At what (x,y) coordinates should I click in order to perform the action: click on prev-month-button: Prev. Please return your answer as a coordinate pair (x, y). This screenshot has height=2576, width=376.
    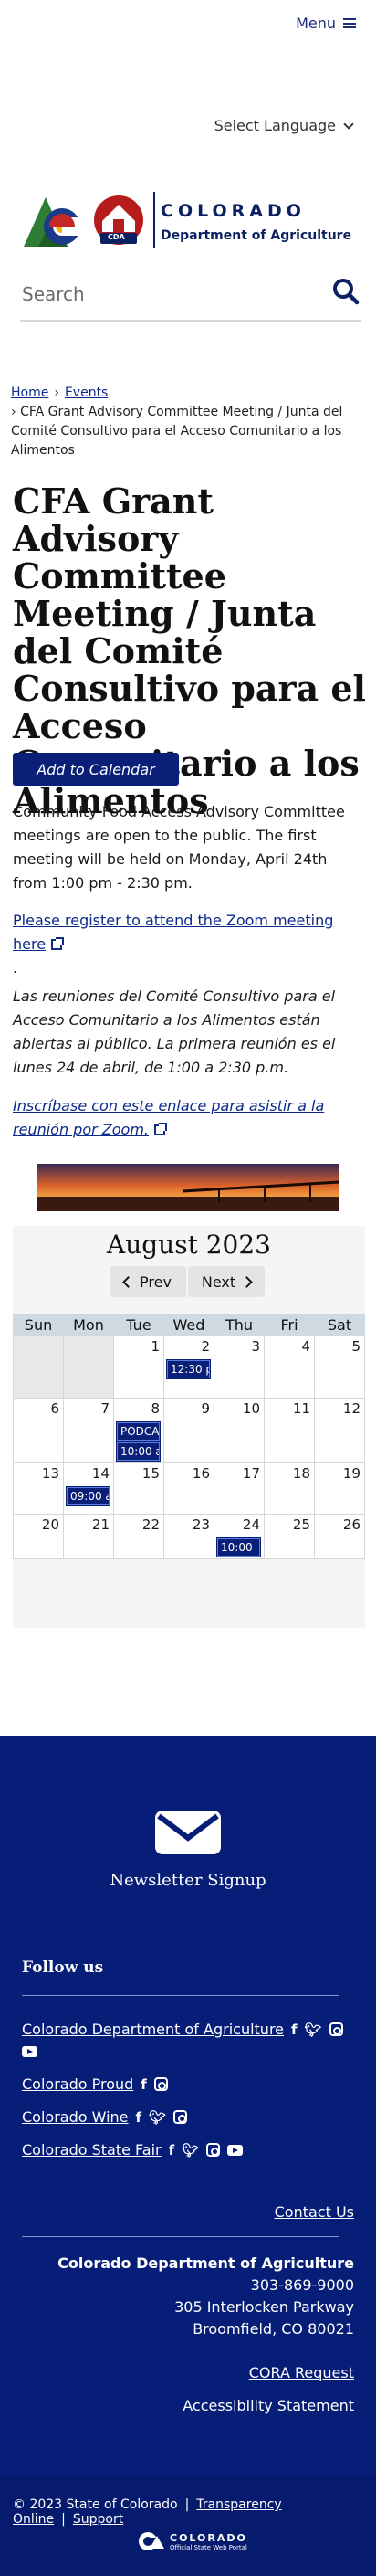
    Looking at the image, I should click on (148, 1281).